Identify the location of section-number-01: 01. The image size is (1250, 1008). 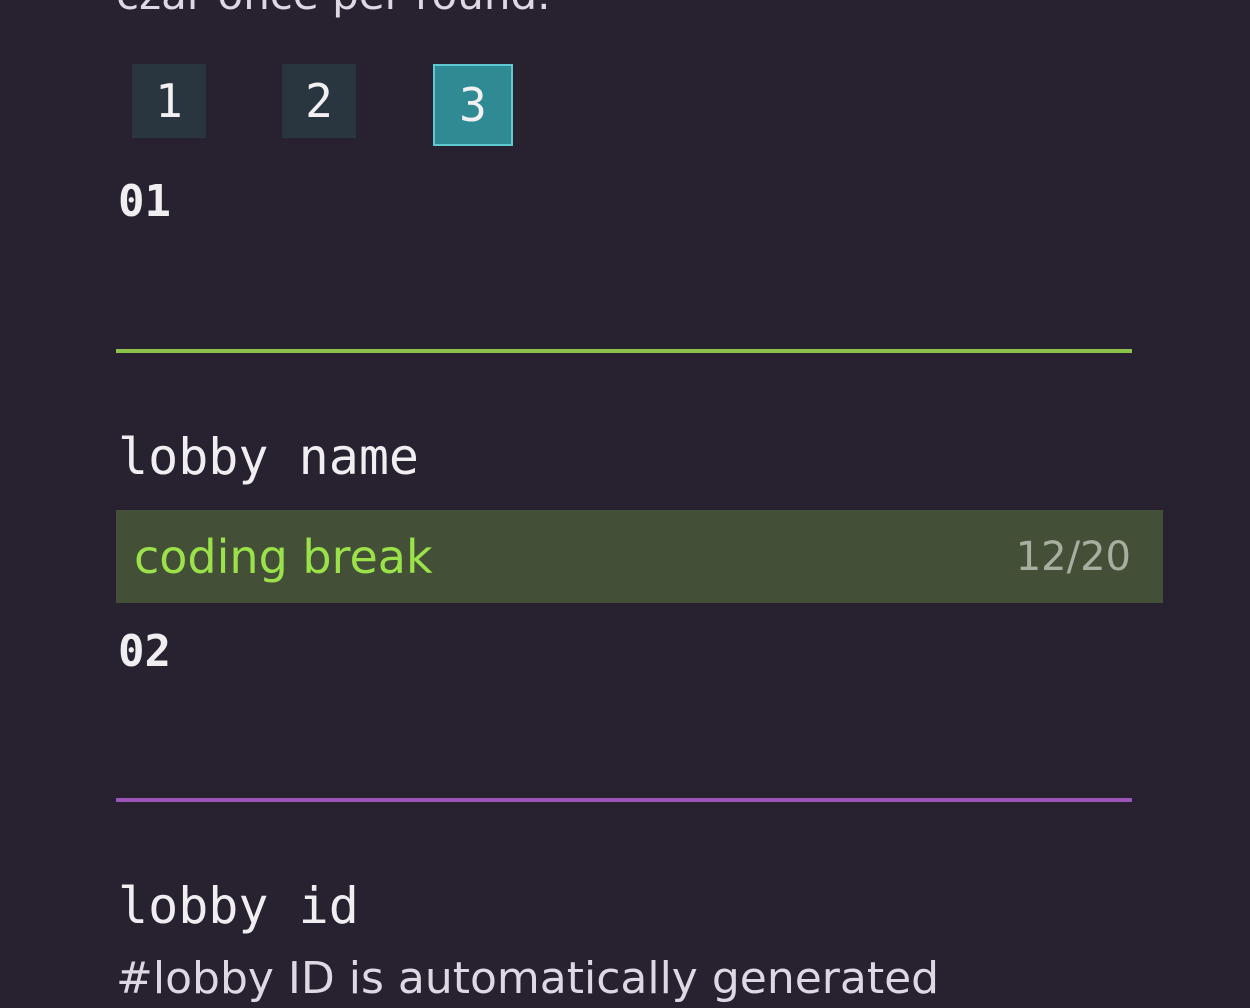
(144, 201).